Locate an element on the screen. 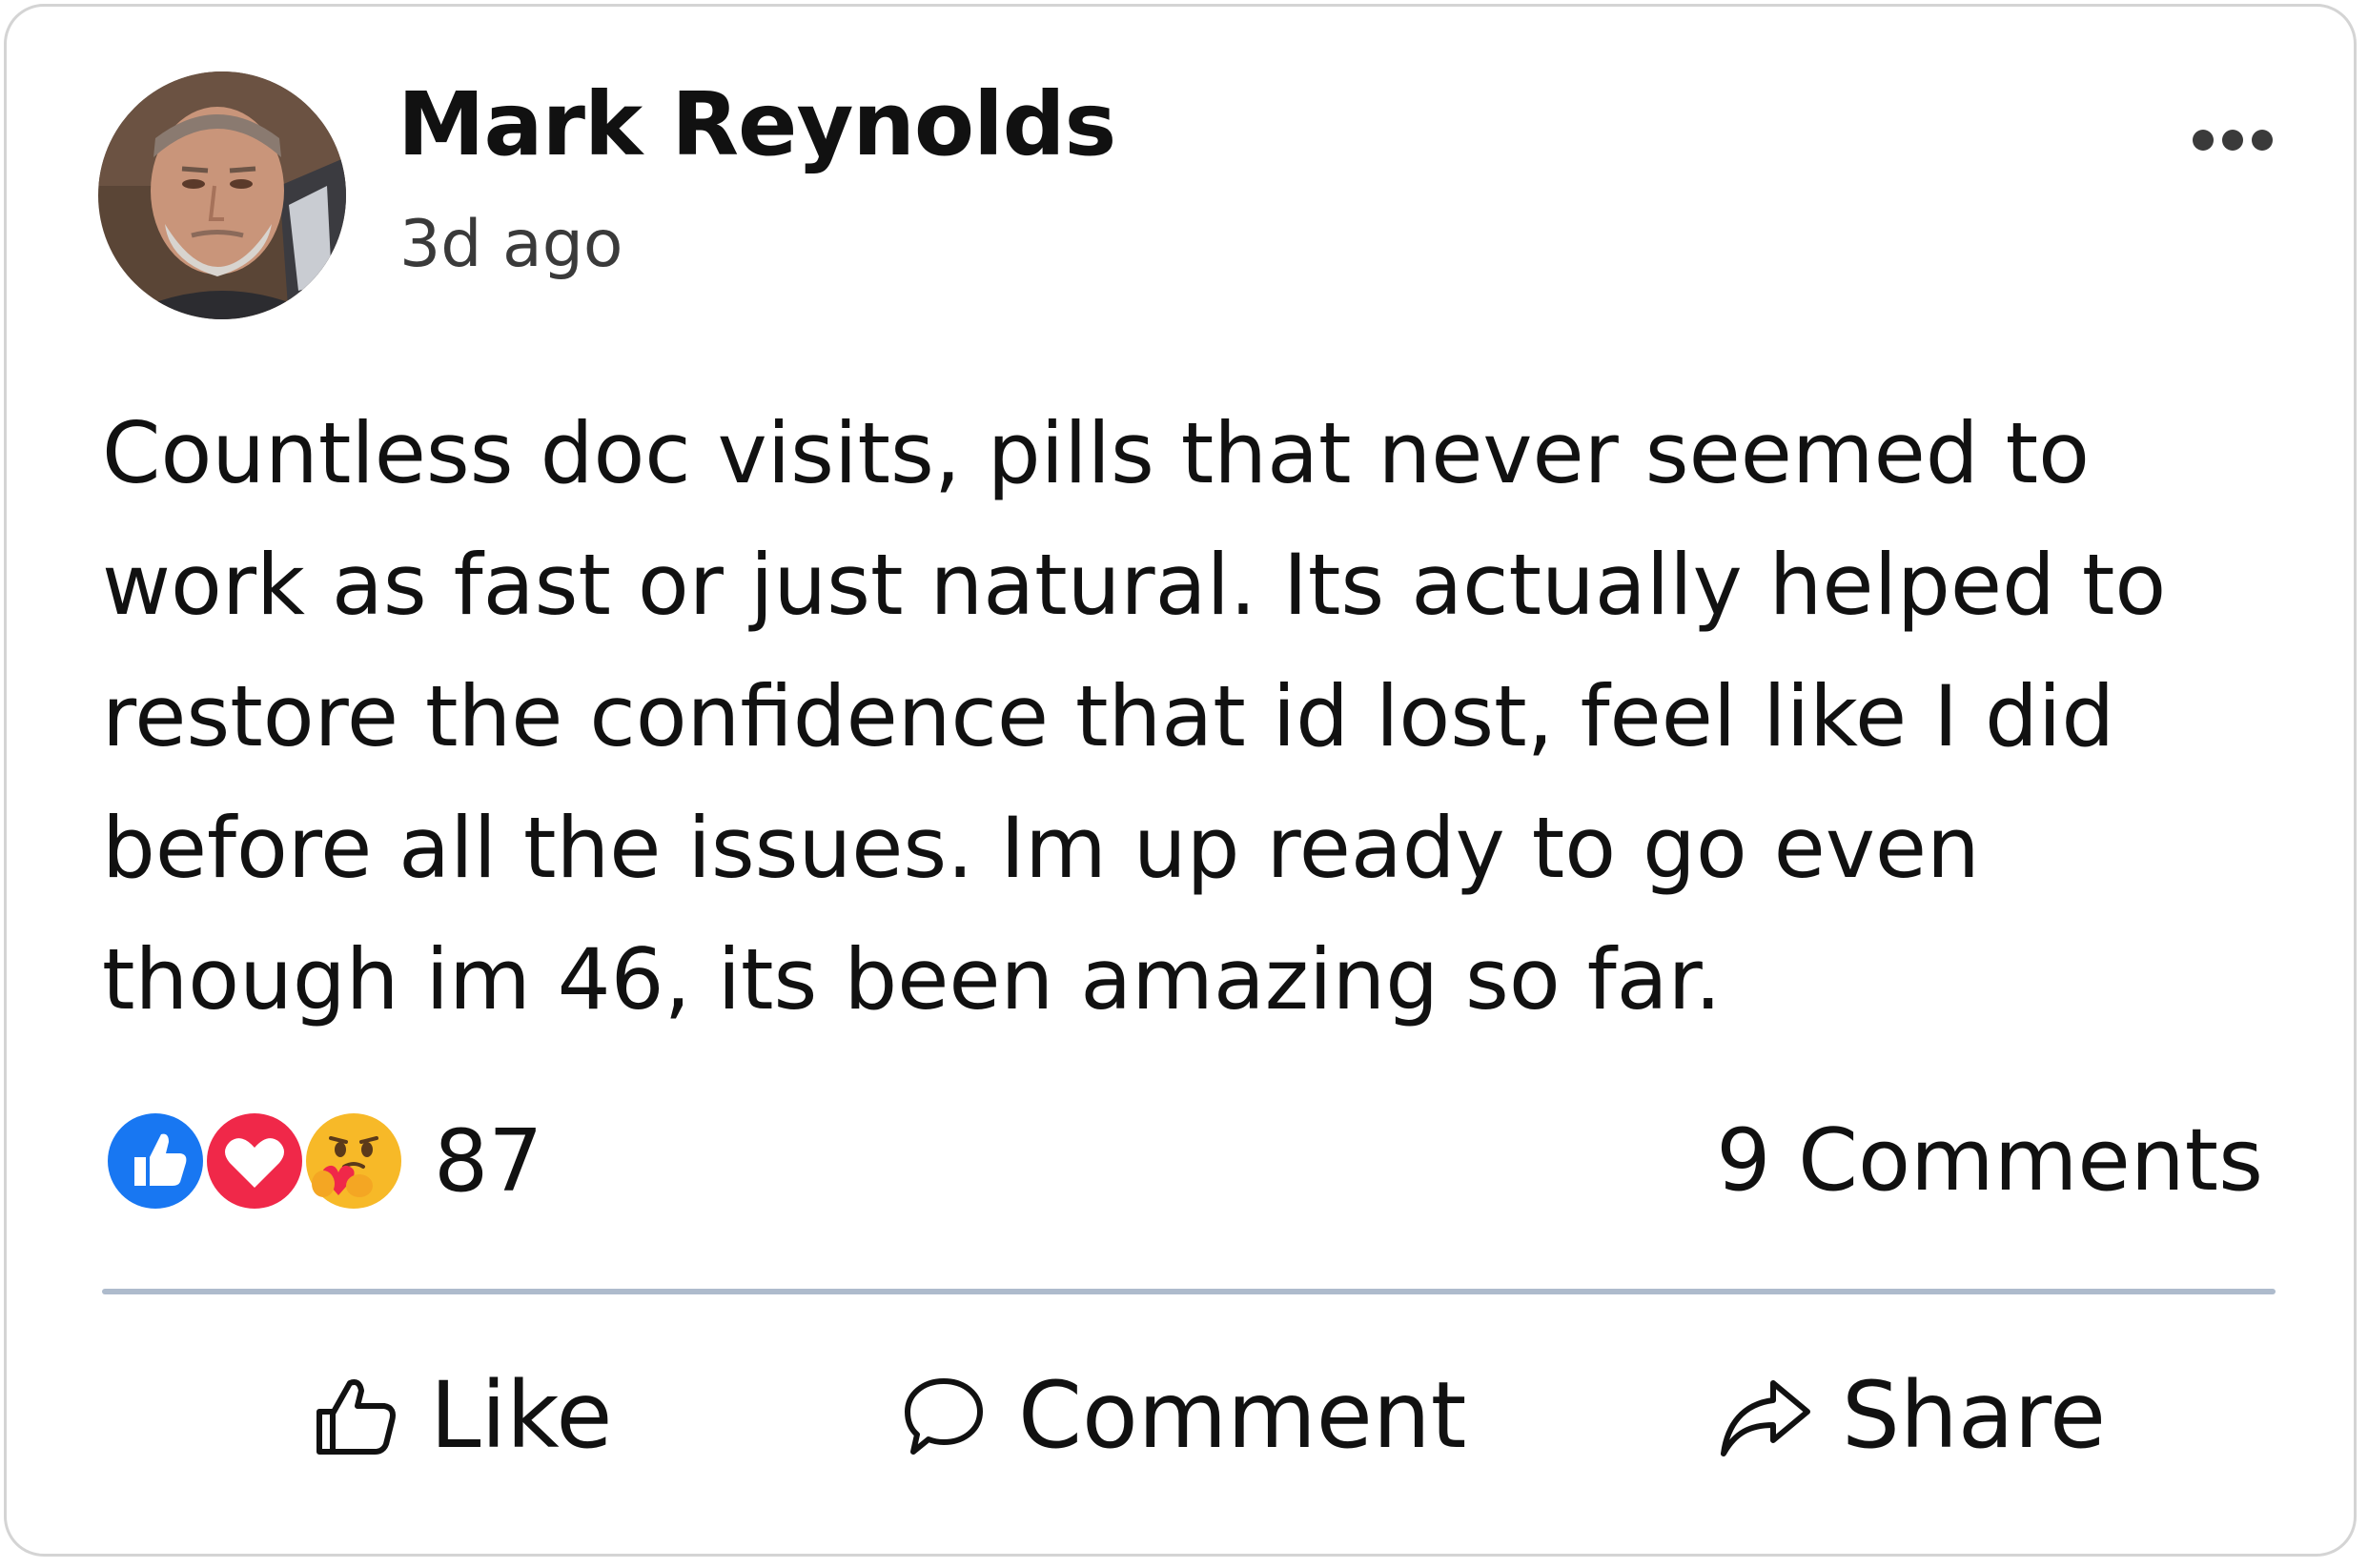 The width and height of the screenshot is (2368, 1568). thumbs-up-icon is located at coordinates (356, 1417).